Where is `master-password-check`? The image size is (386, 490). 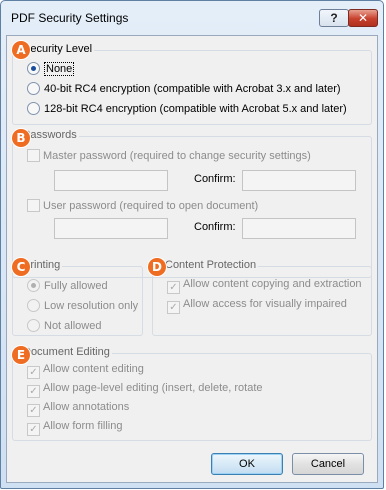 master-password-check is located at coordinates (33, 155).